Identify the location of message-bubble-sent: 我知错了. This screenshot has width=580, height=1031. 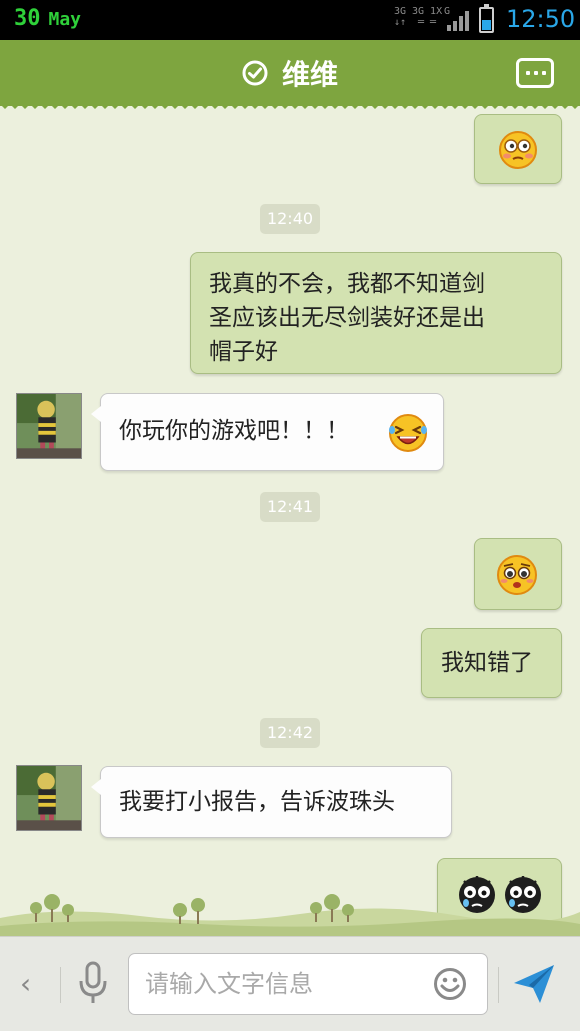
(491, 663).